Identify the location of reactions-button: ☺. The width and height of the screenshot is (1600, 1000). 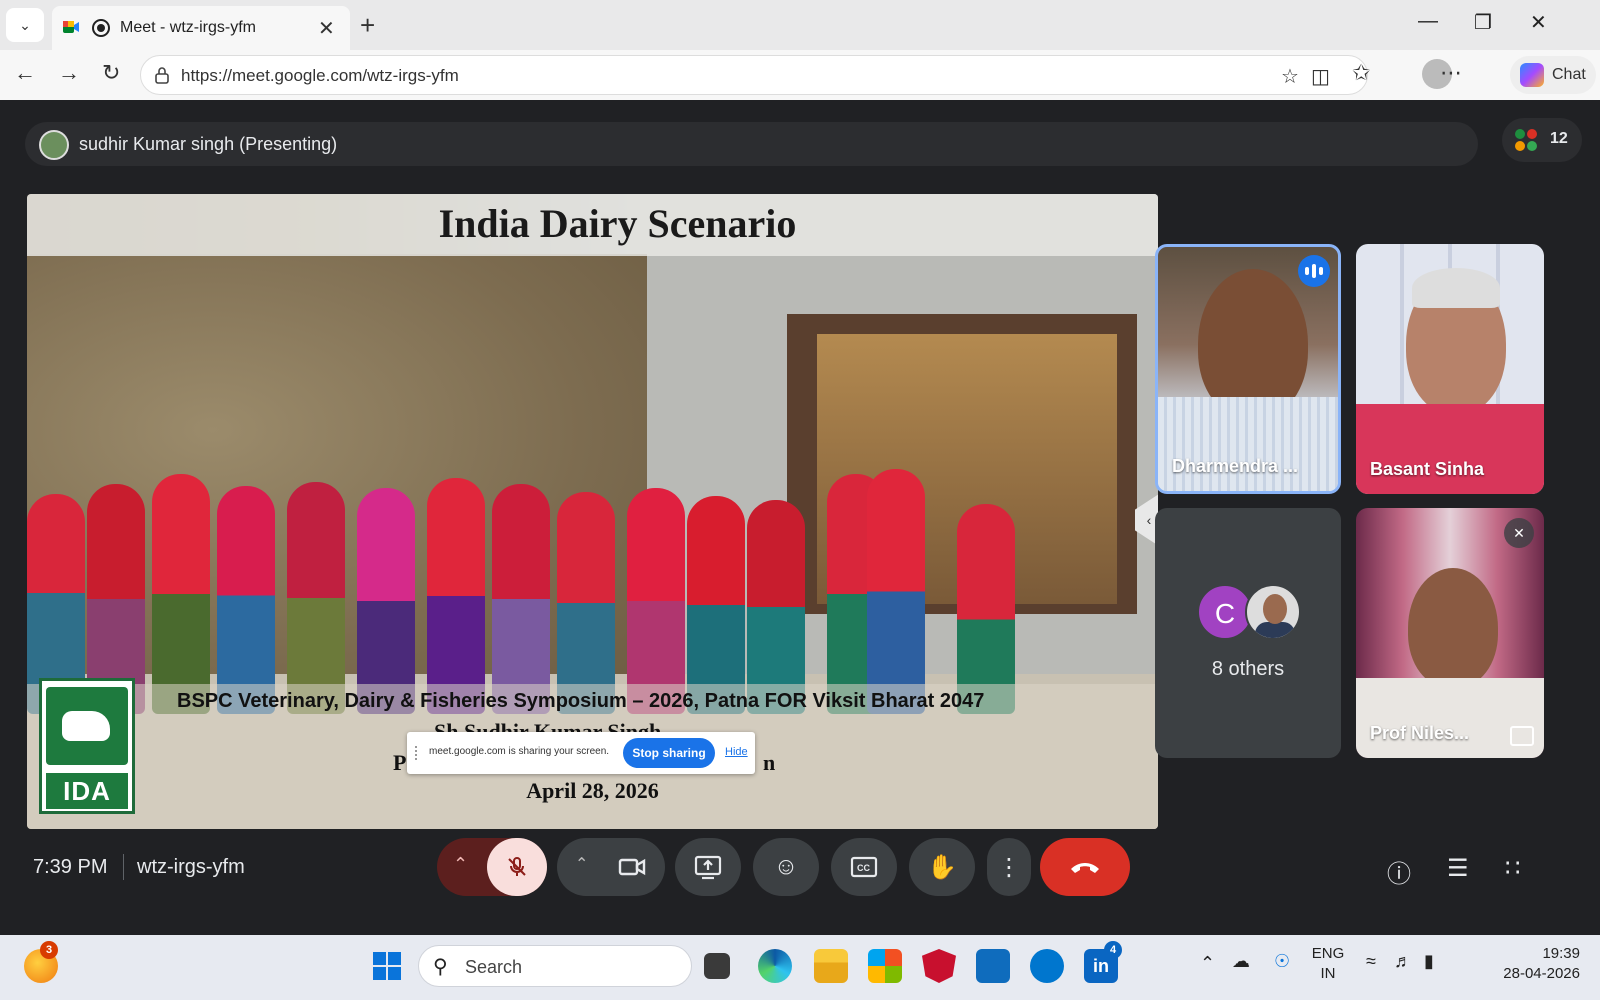
(786, 867).